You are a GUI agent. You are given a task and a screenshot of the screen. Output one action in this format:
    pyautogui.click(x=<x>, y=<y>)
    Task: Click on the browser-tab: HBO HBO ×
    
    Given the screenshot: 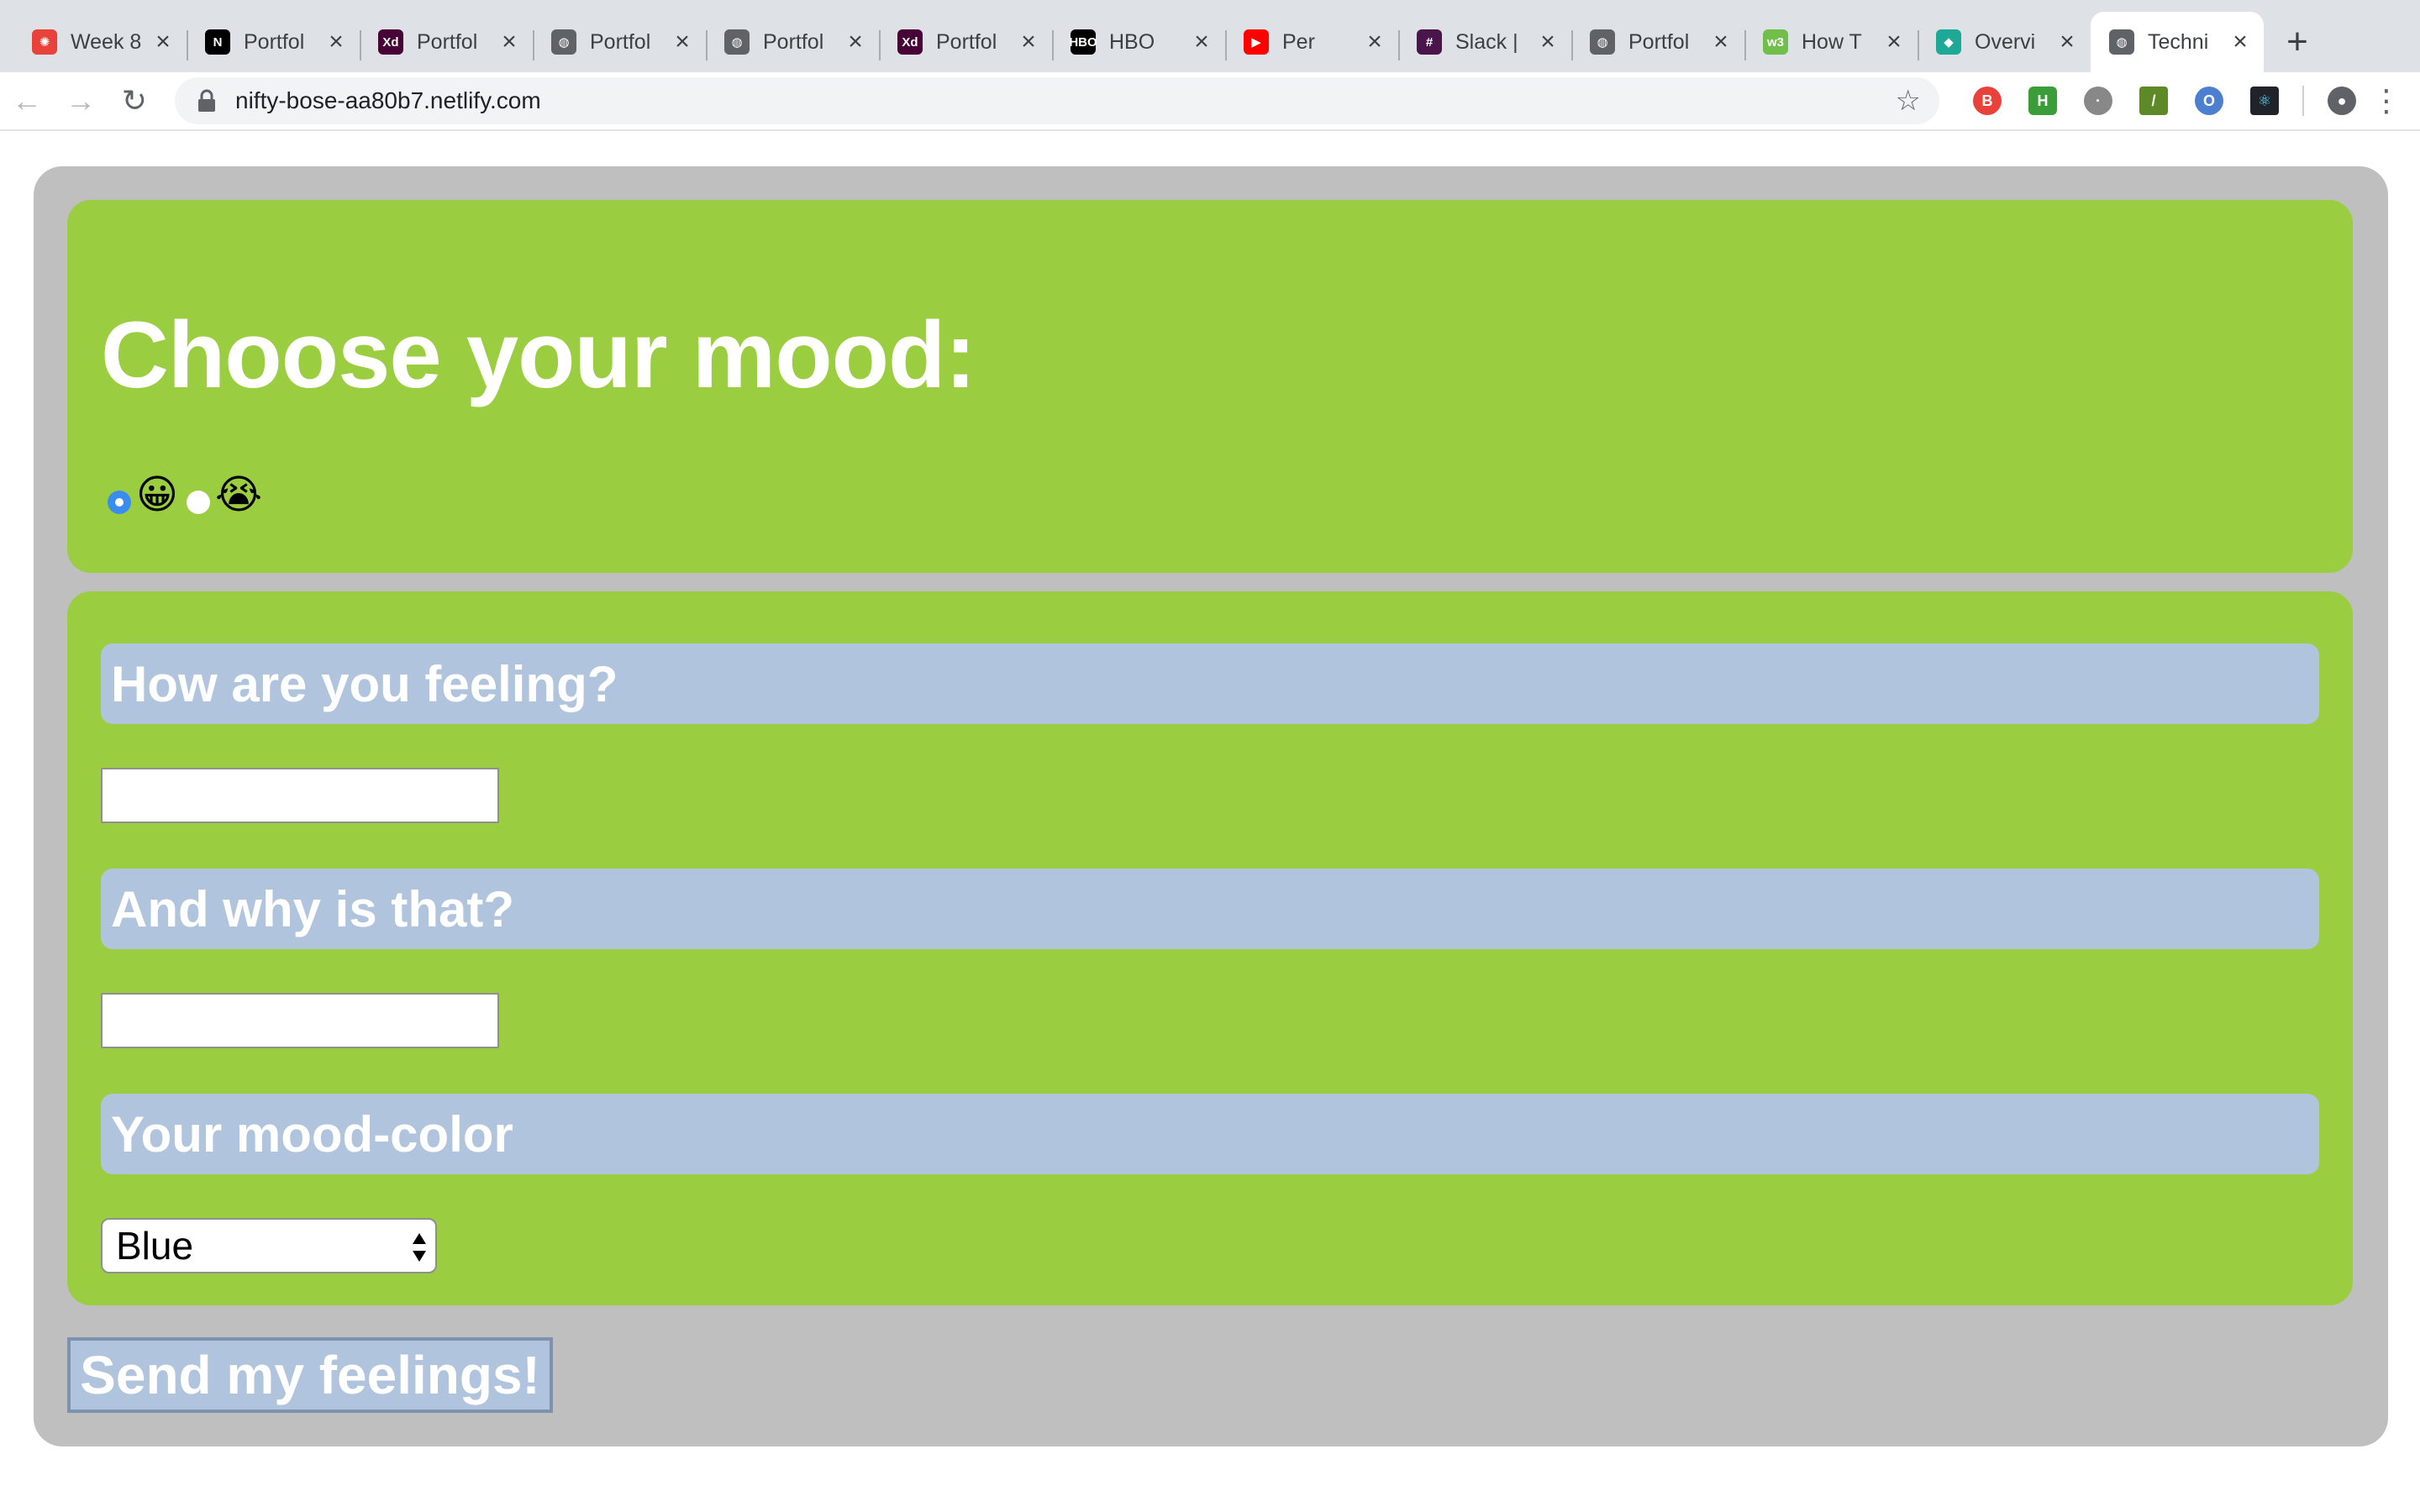 What is the action you would take?
    pyautogui.click(x=1138, y=42)
    